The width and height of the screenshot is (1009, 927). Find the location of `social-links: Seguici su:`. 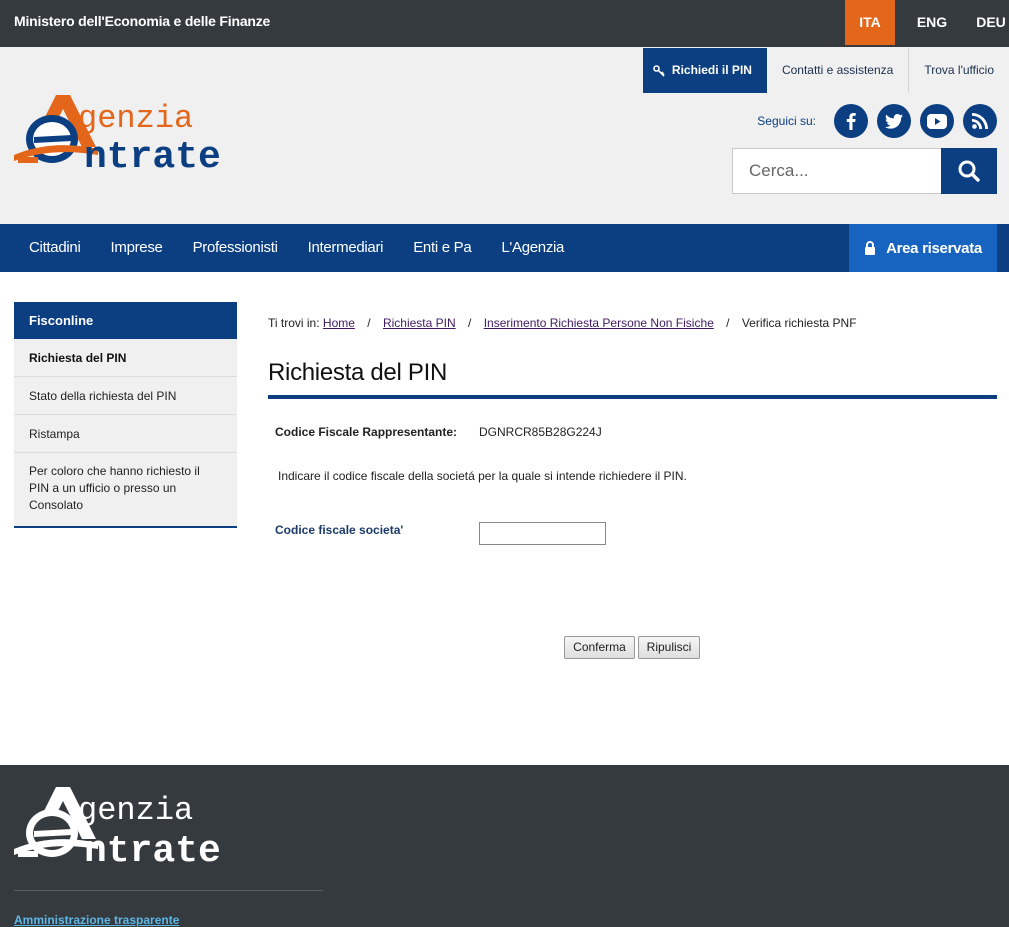

social-links: Seguici su: is located at coordinates (877, 121).